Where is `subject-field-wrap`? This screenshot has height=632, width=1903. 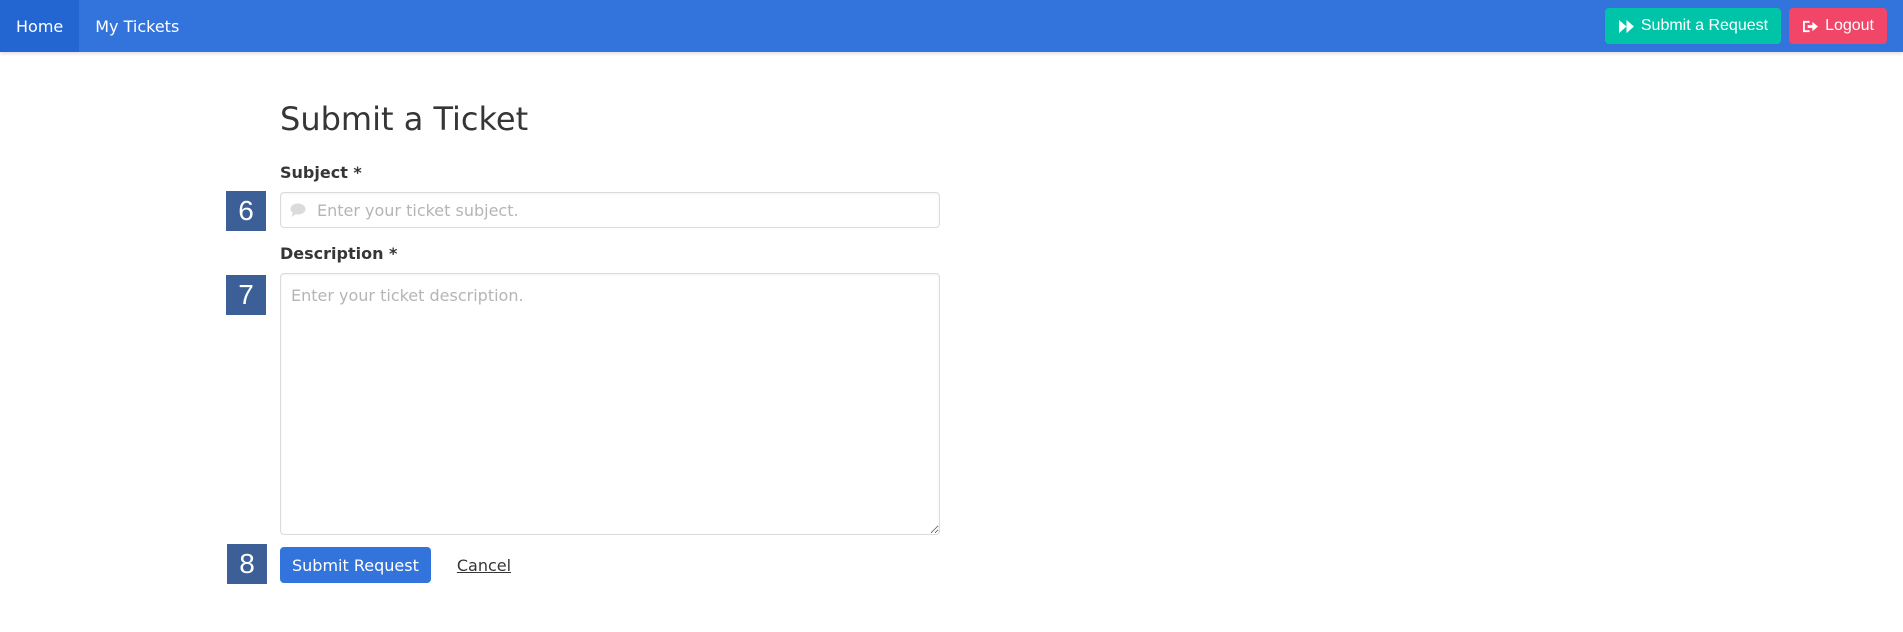
subject-field-wrap is located at coordinates (610, 210).